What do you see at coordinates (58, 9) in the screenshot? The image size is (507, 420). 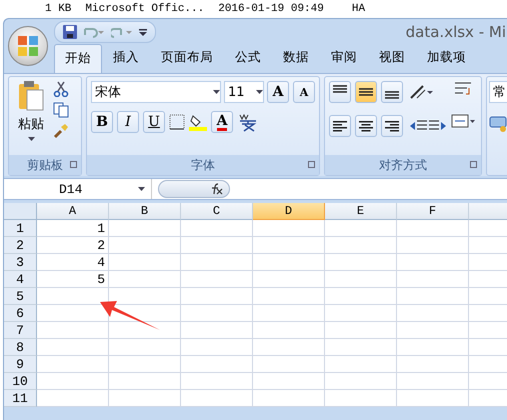 I see `file-size: 1 KB` at bounding box center [58, 9].